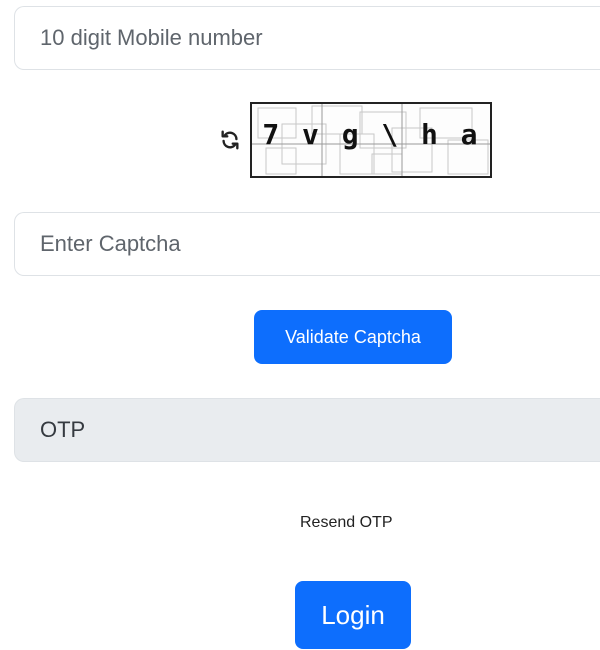 The height and width of the screenshot is (650, 600). Describe the element at coordinates (311, 134) in the screenshot. I see `captcha-char: v` at that location.